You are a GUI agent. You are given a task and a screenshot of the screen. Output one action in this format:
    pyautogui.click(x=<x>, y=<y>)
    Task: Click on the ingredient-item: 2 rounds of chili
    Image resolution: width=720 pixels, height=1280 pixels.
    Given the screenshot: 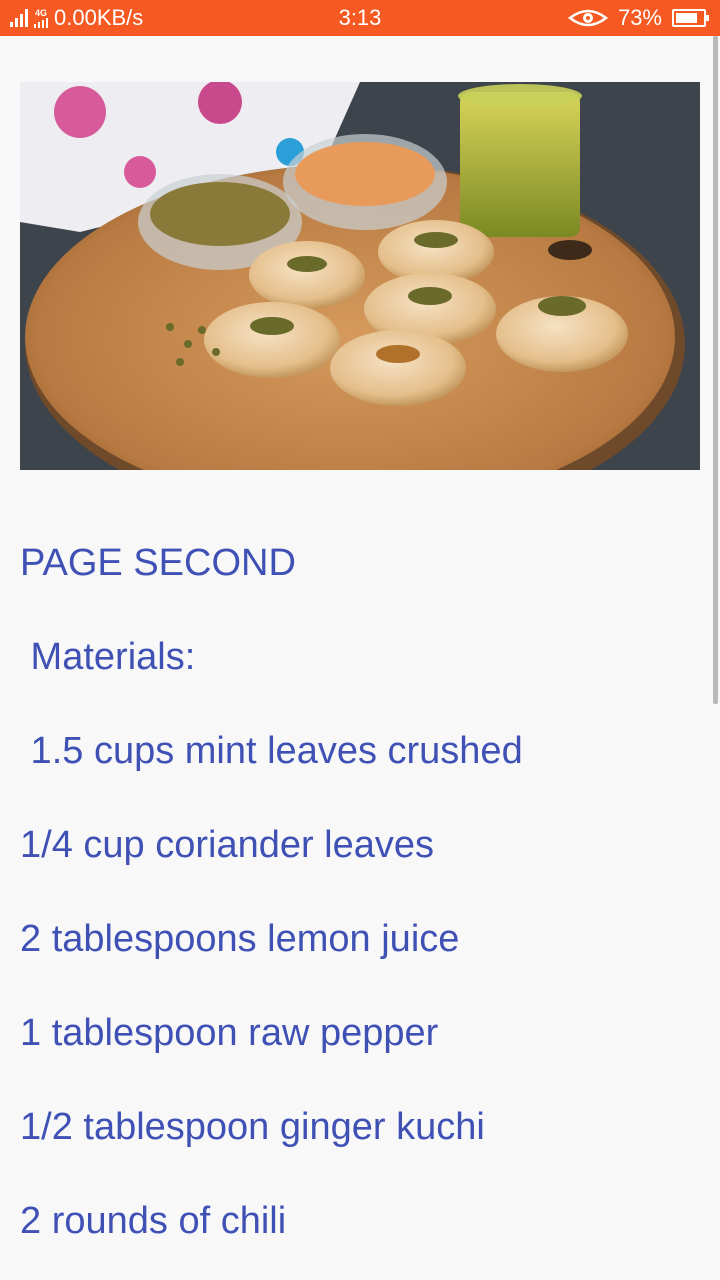 What is the action you would take?
    pyautogui.click(x=153, y=1221)
    